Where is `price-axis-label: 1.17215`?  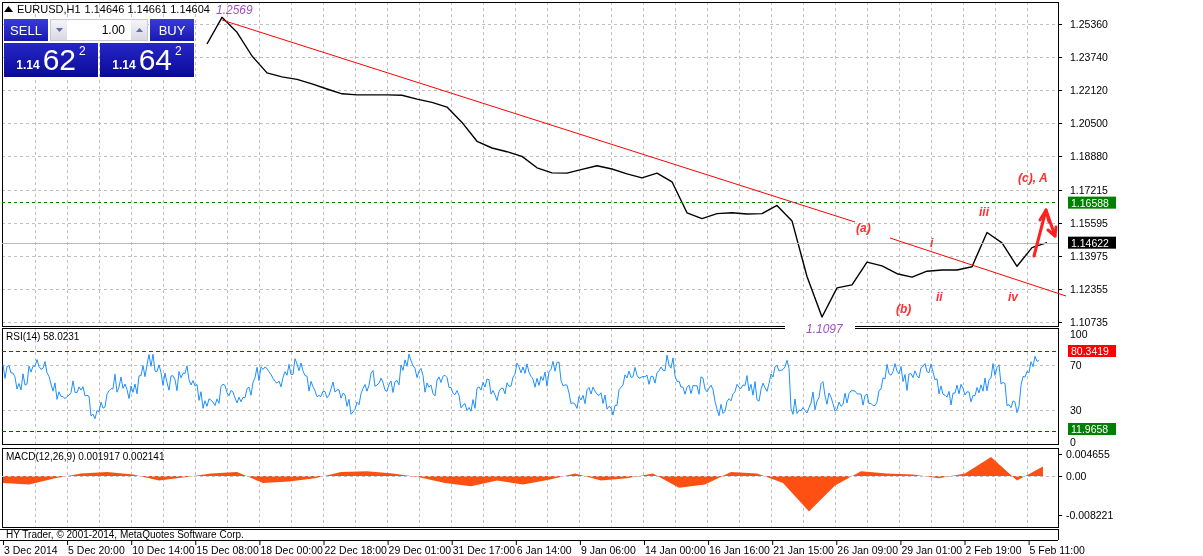
price-axis-label: 1.17215 is located at coordinates (1089, 190).